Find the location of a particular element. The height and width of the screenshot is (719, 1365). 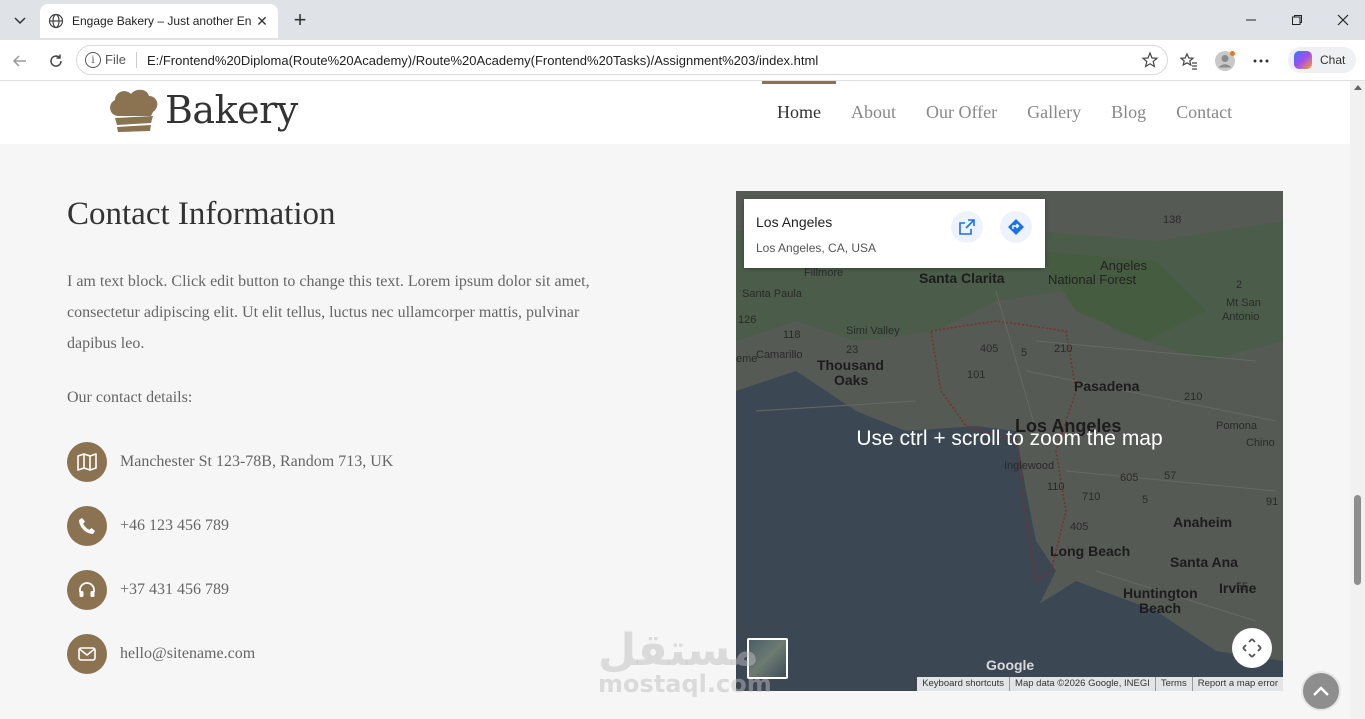

route-710-label: 710 is located at coordinates (1091, 497).